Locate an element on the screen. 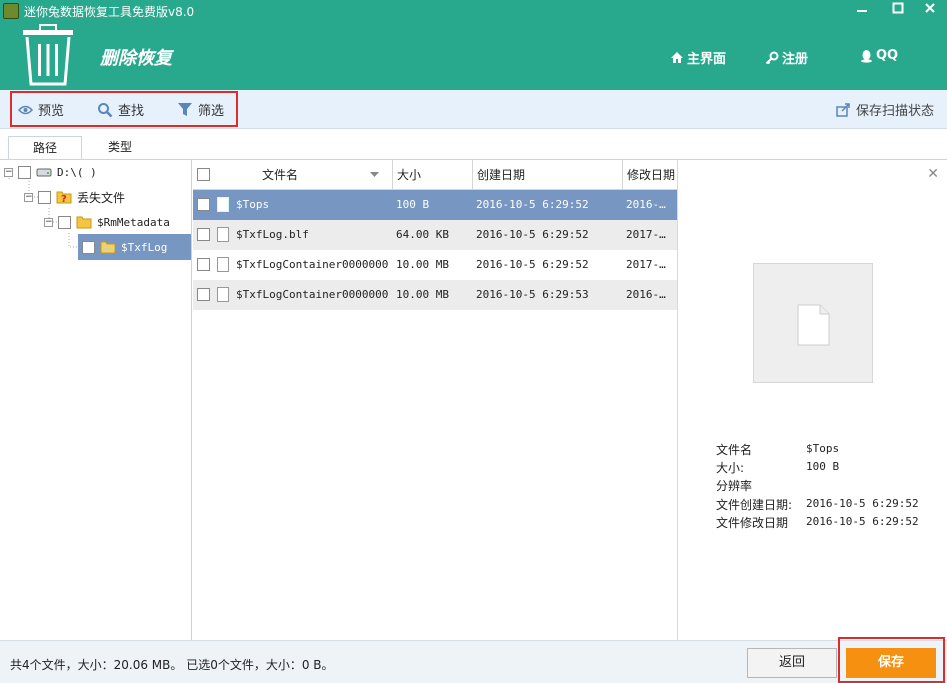 The width and height of the screenshot is (947, 683). drive-icon is located at coordinates (44, 172).